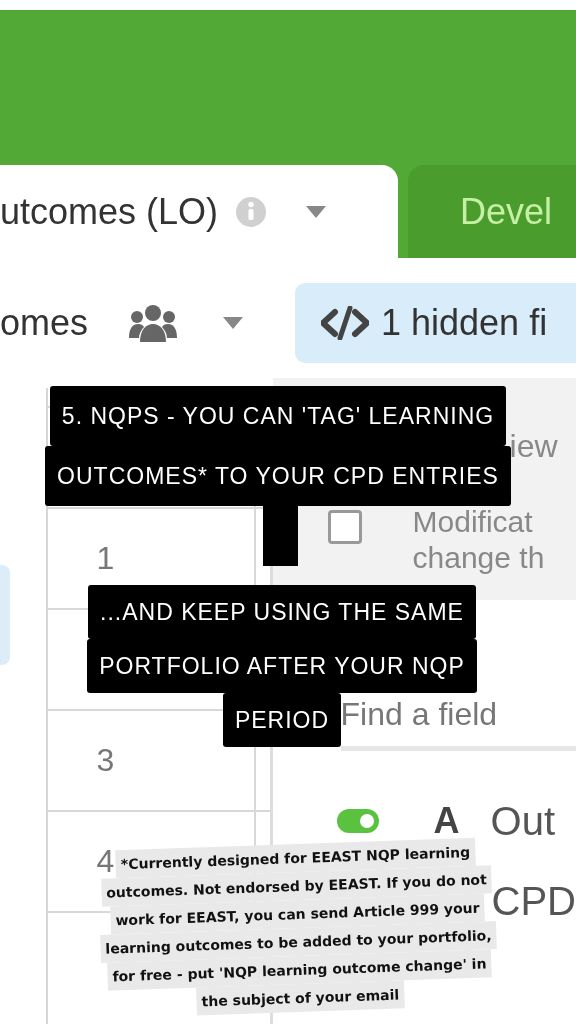 The image size is (576, 1024). What do you see at coordinates (105, 760) in the screenshot?
I see `row-number: 3` at bounding box center [105, 760].